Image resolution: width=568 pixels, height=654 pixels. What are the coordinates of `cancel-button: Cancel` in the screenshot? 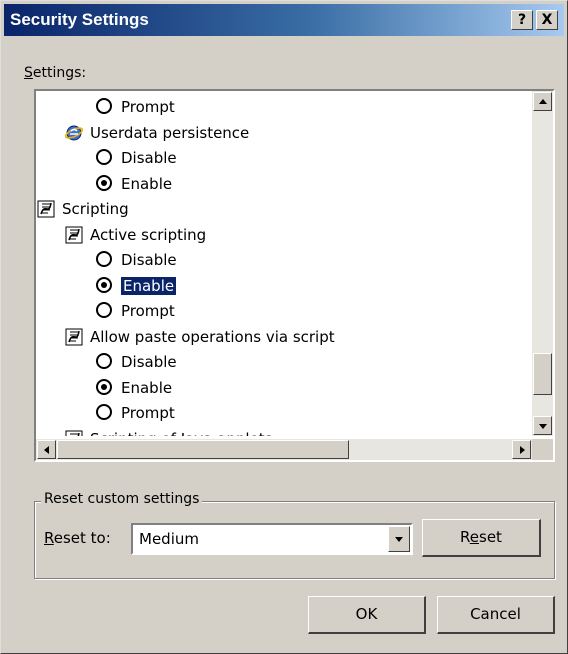 It's located at (496, 615).